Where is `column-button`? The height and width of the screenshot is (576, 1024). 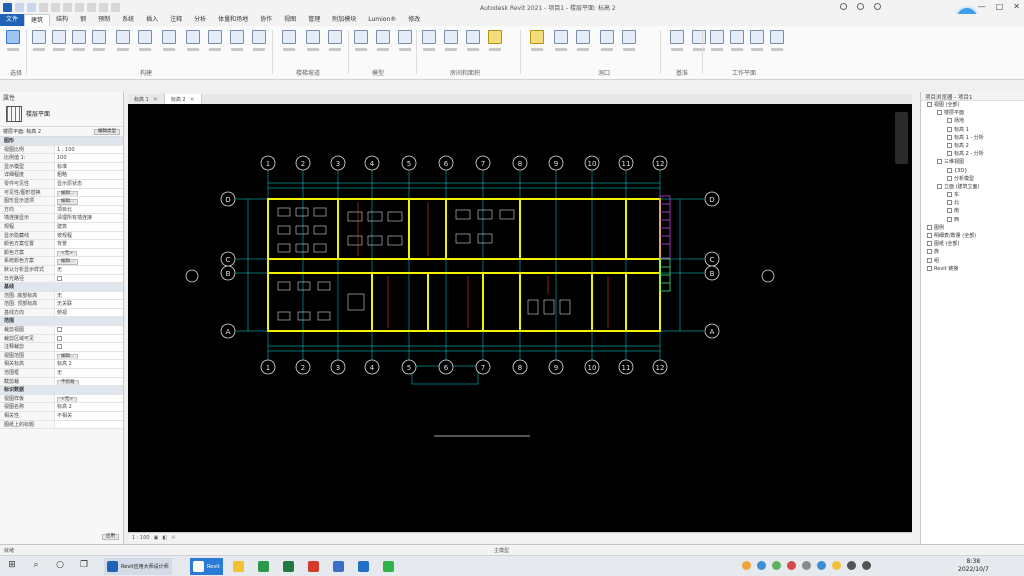
column-button is located at coordinates (123, 40).